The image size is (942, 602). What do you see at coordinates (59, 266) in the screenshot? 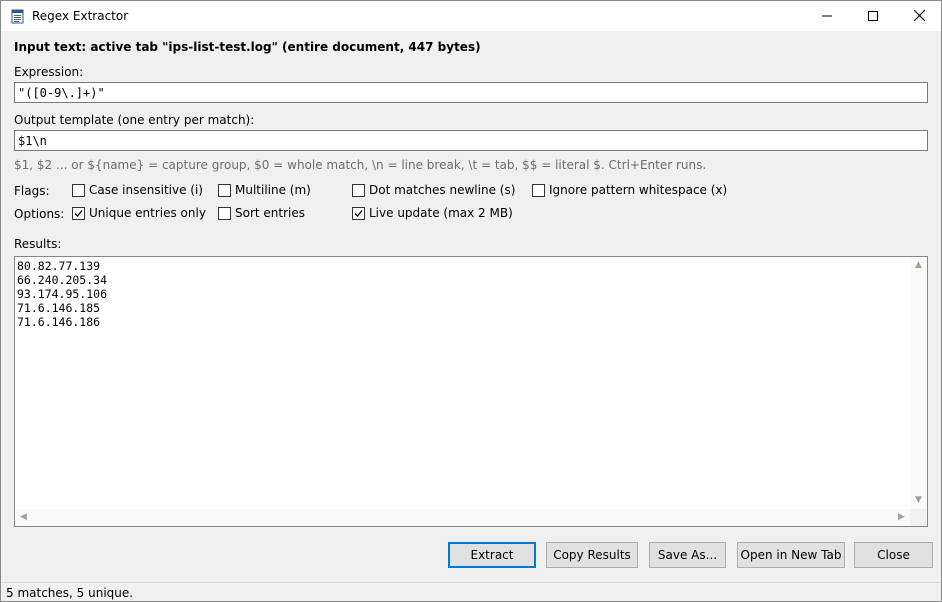
I see `result-line: 80.82.77.139` at bounding box center [59, 266].